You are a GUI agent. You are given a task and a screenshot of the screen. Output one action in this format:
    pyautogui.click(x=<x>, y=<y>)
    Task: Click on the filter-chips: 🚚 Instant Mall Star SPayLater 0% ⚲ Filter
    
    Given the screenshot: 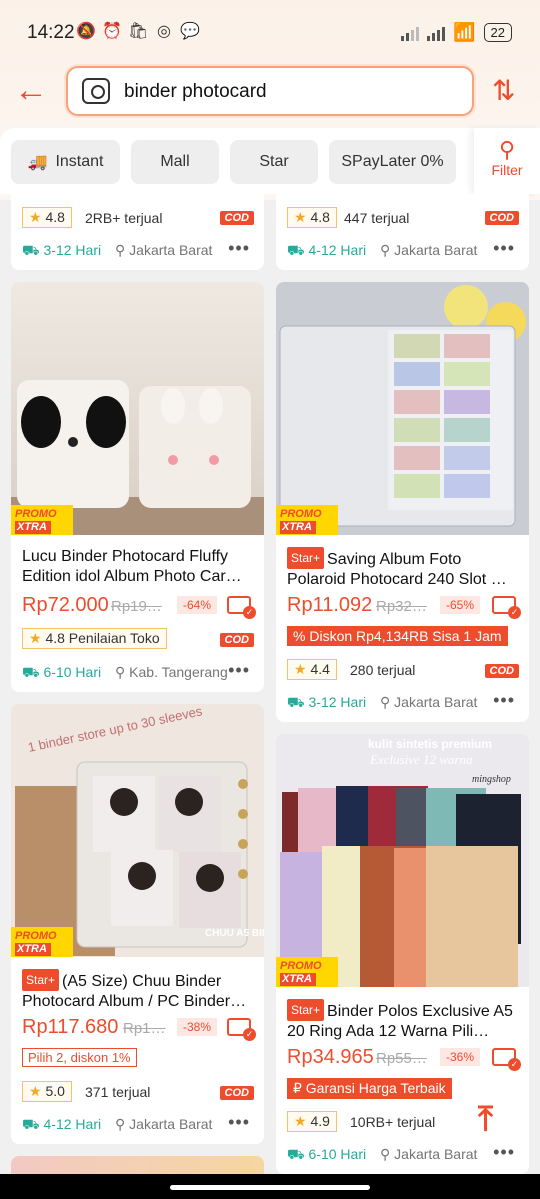 What is the action you would take?
    pyautogui.click(x=270, y=161)
    